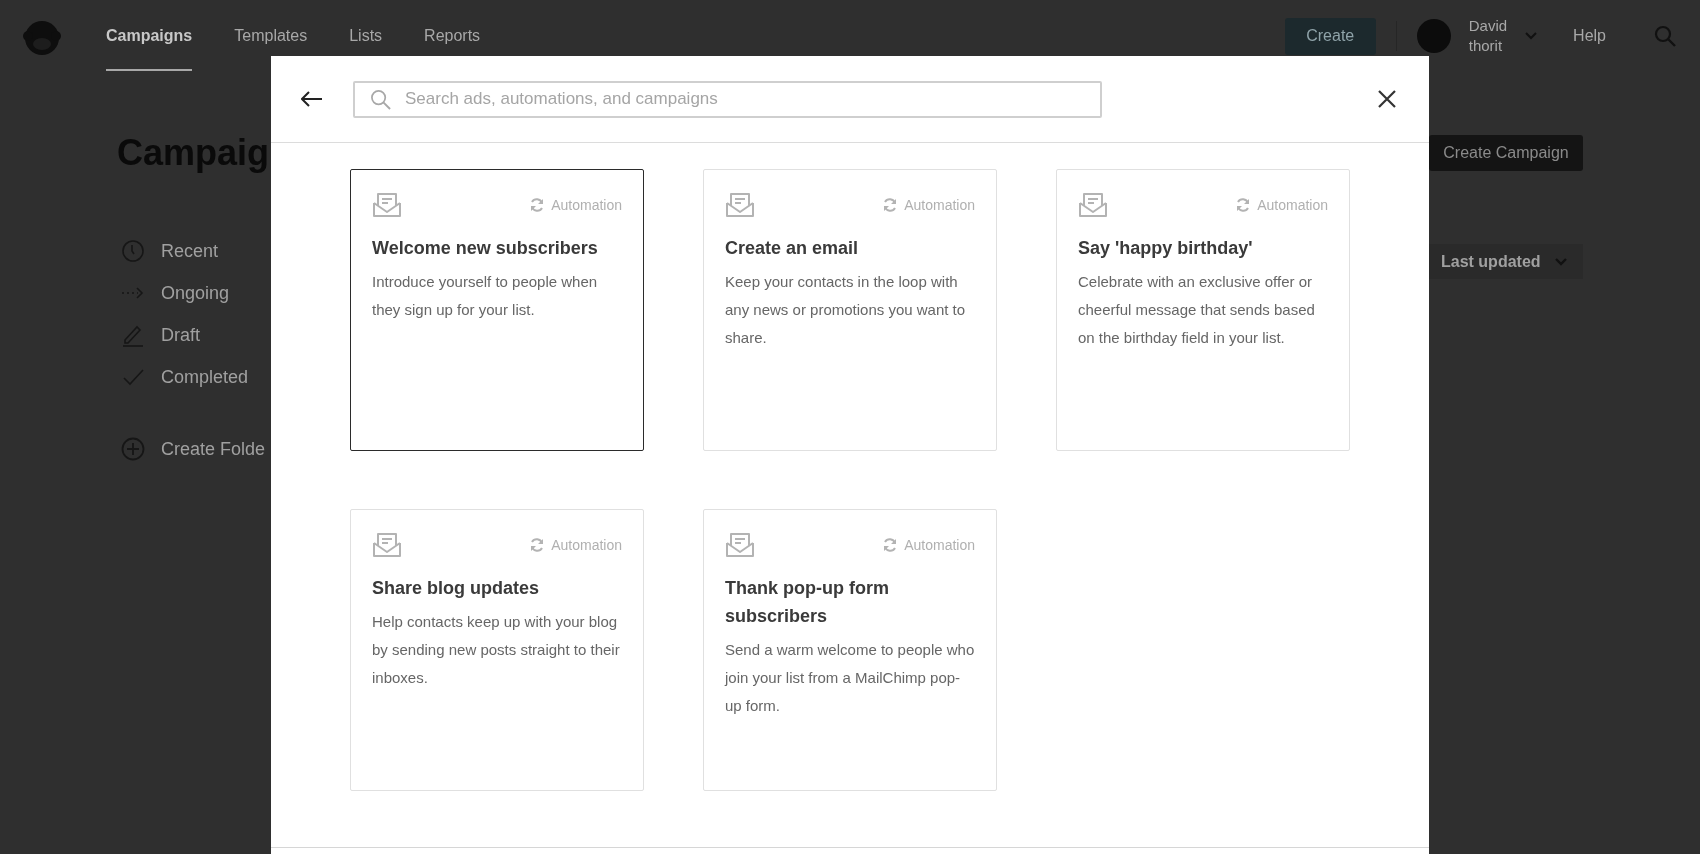  Describe the element at coordinates (1506, 261) in the screenshot. I see `sort-dropdown: Last updated` at that location.